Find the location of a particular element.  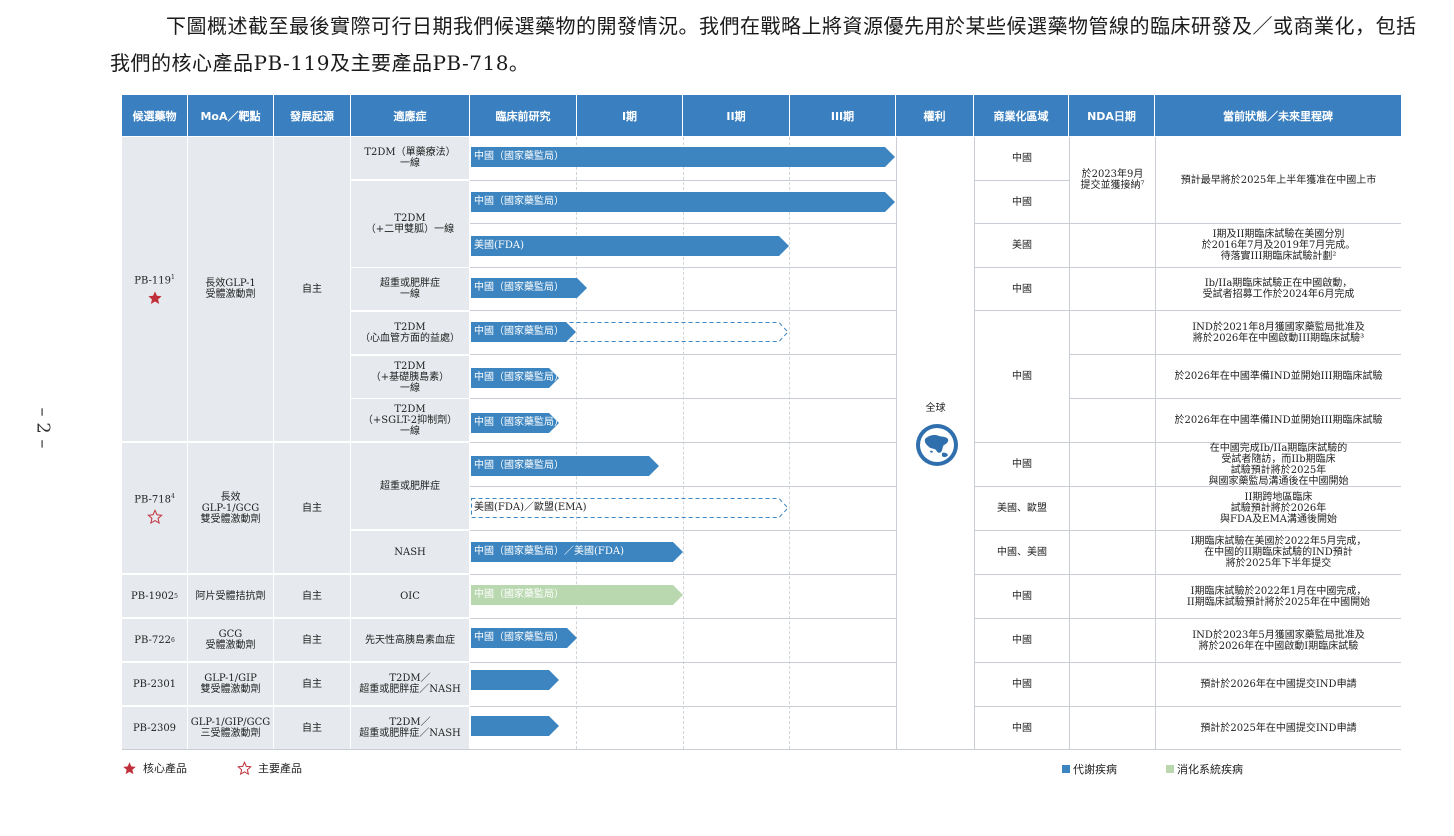

origin-pb2309: 自主 is located at coordinates (312, 728).